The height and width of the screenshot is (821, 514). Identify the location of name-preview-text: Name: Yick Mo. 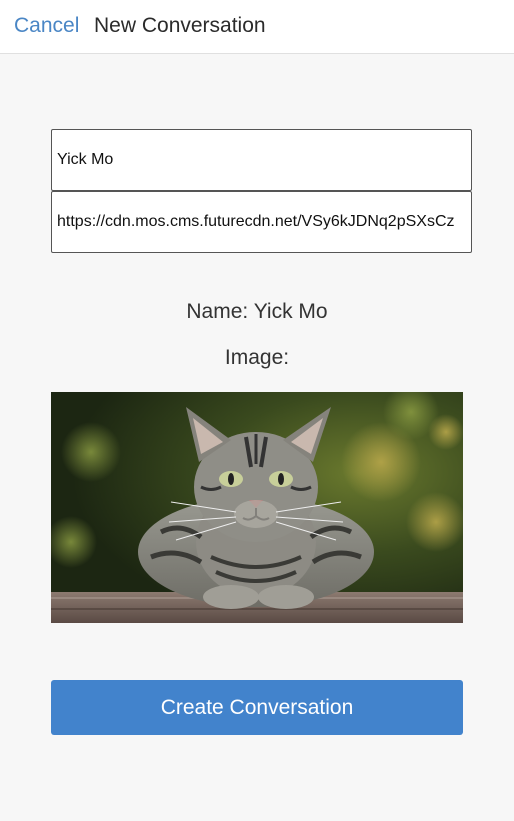
(257, 311).